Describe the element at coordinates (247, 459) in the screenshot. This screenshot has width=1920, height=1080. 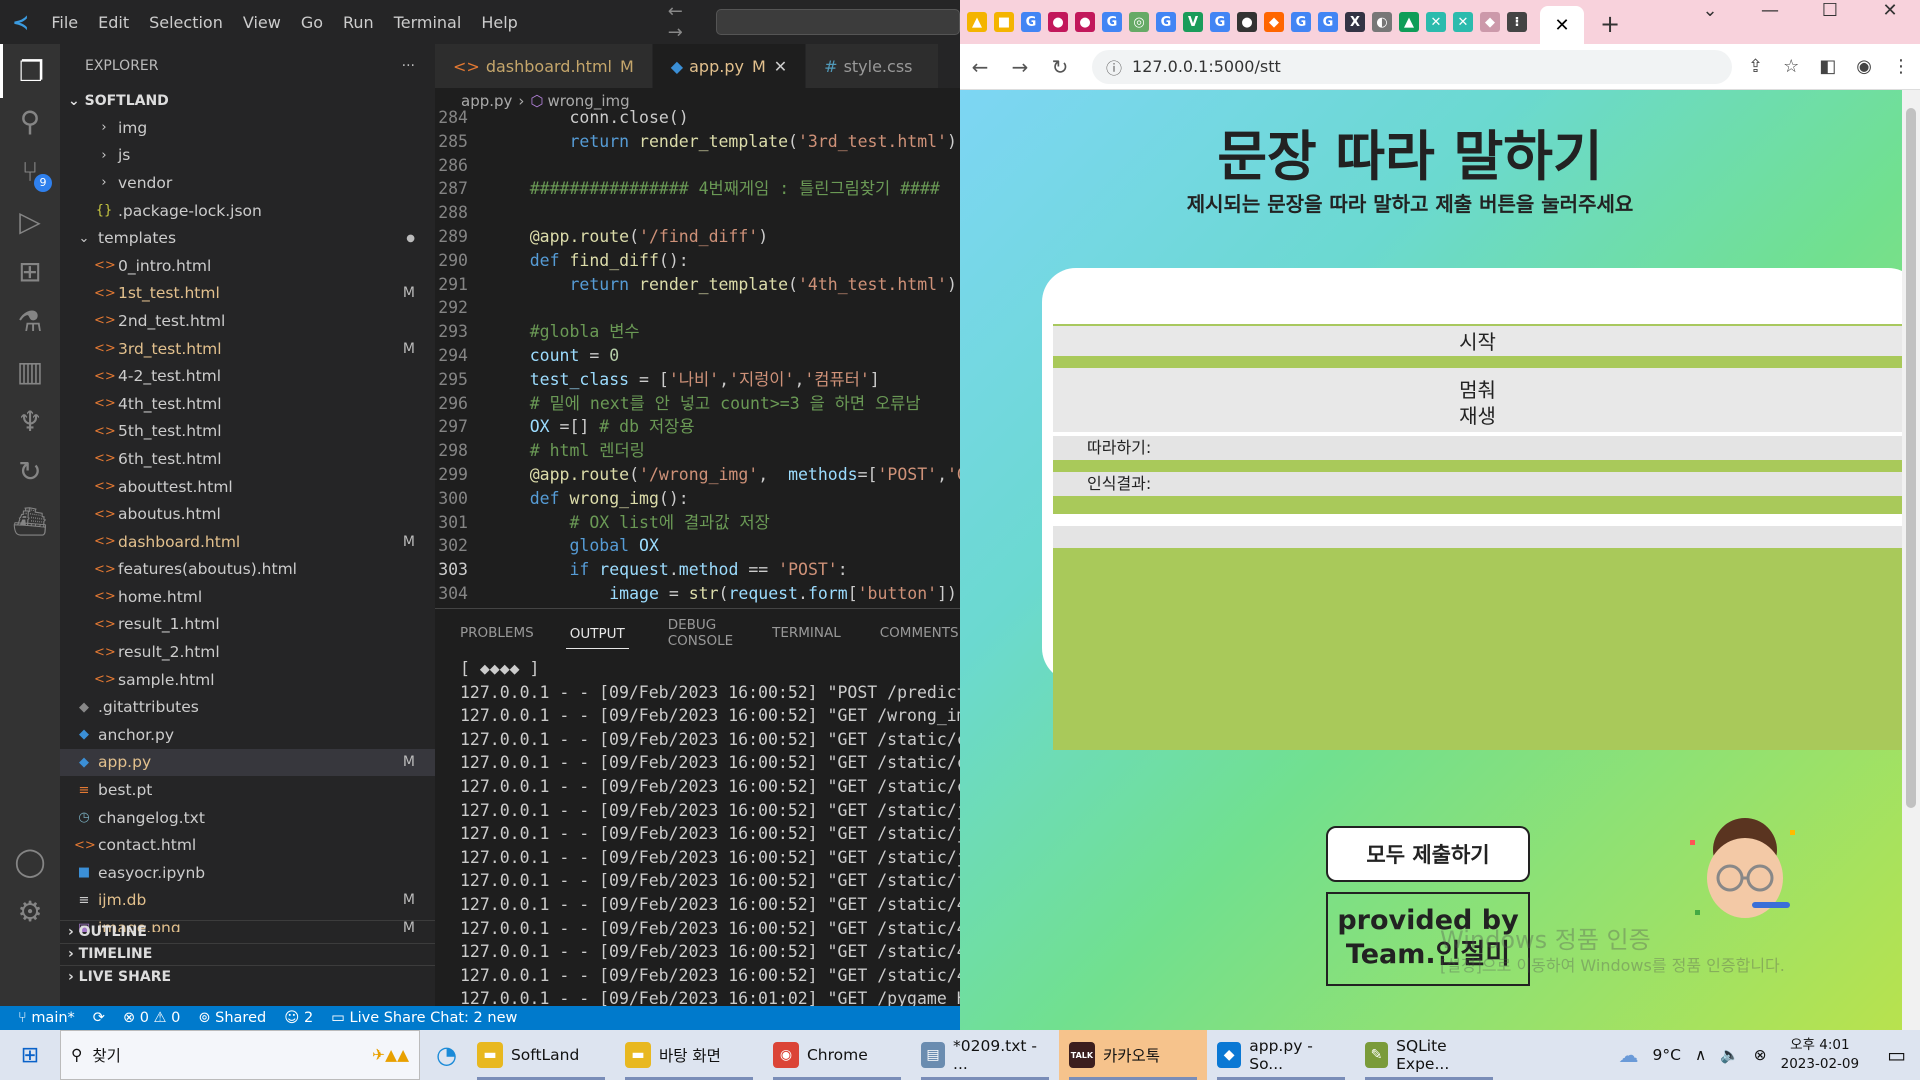
I see `file-tree-item: <> 6th_test.html` at that location.